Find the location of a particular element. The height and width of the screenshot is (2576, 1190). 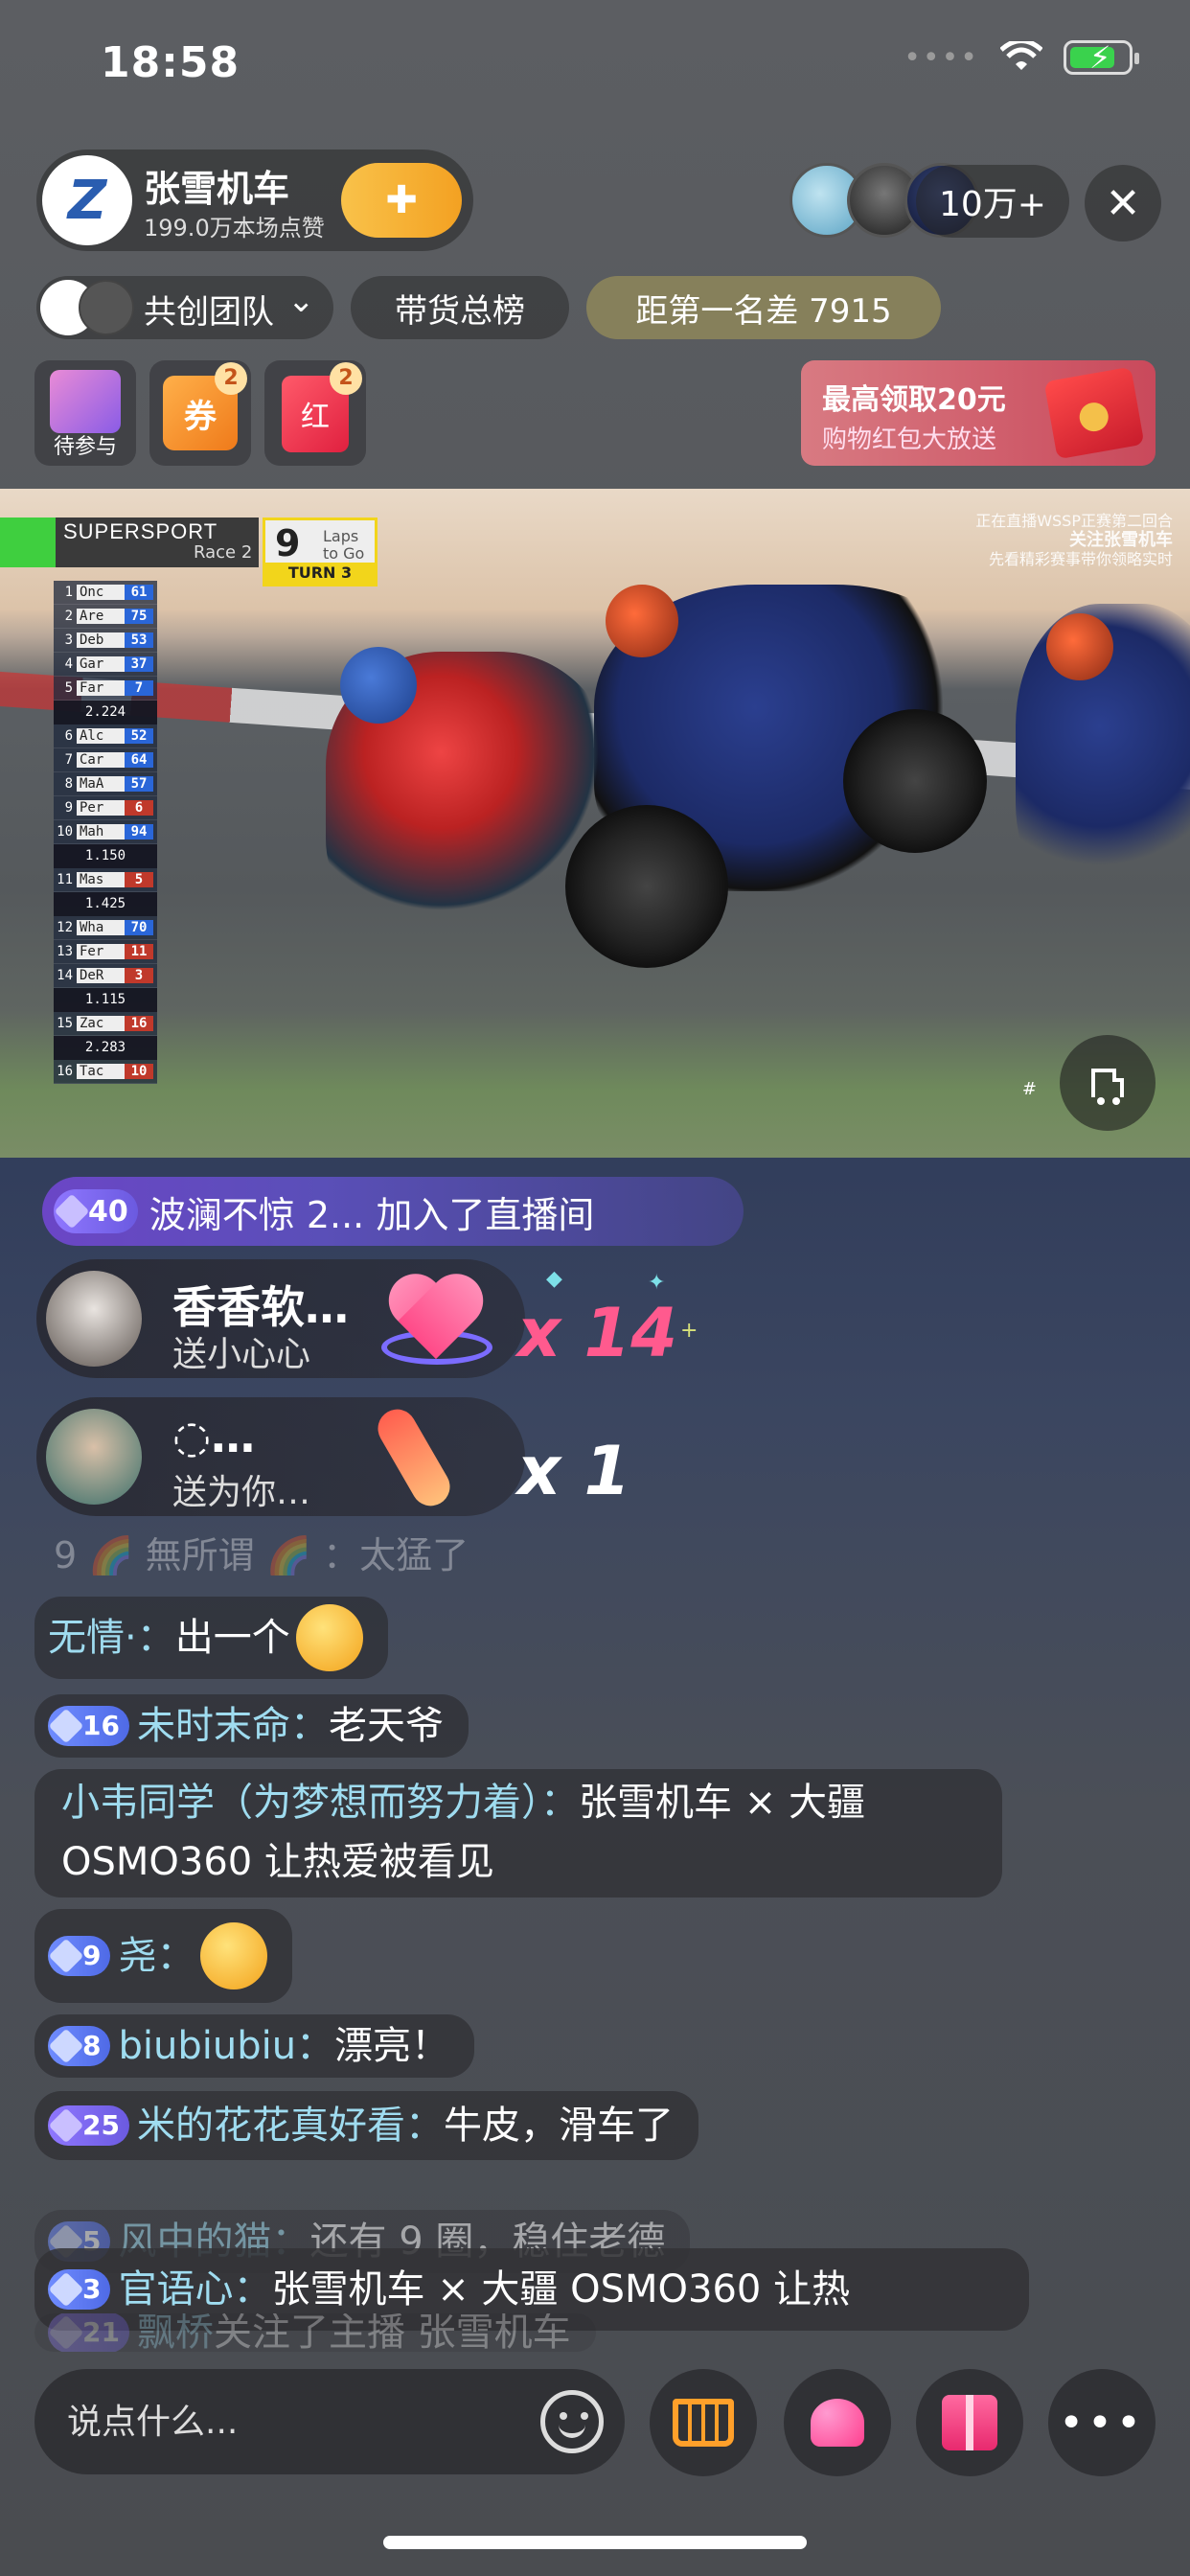

gift-button is located at coordinates (969, 2422).